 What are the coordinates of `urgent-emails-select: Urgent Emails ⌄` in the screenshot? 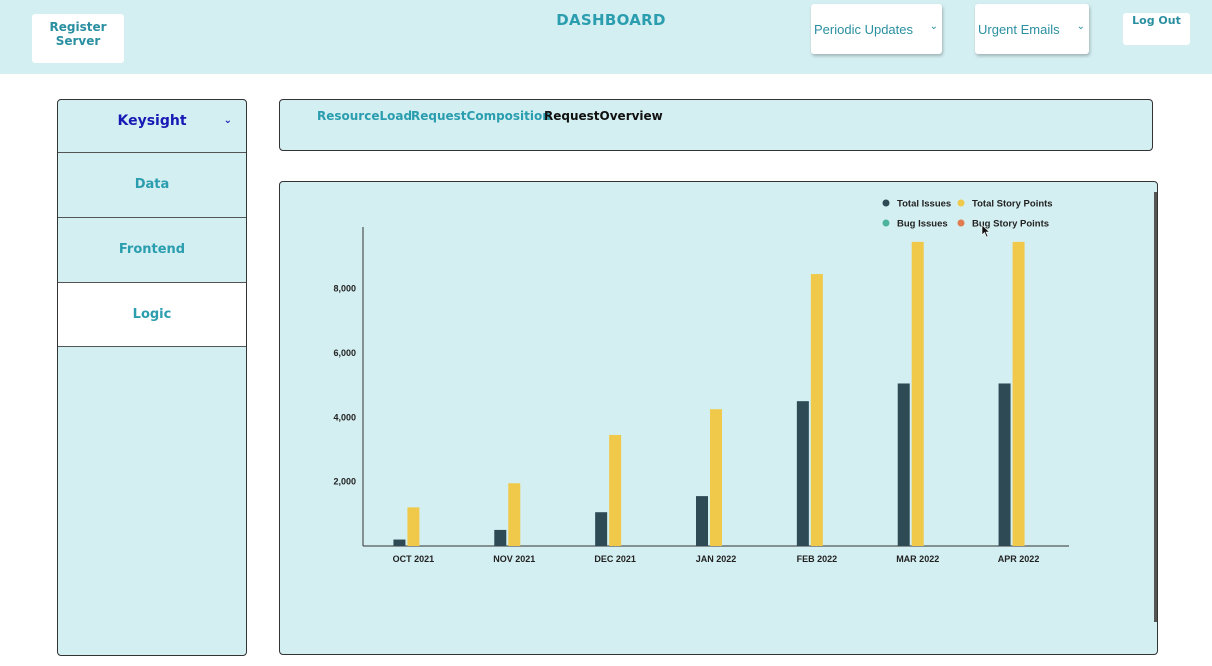 It's located at (1032, 29).